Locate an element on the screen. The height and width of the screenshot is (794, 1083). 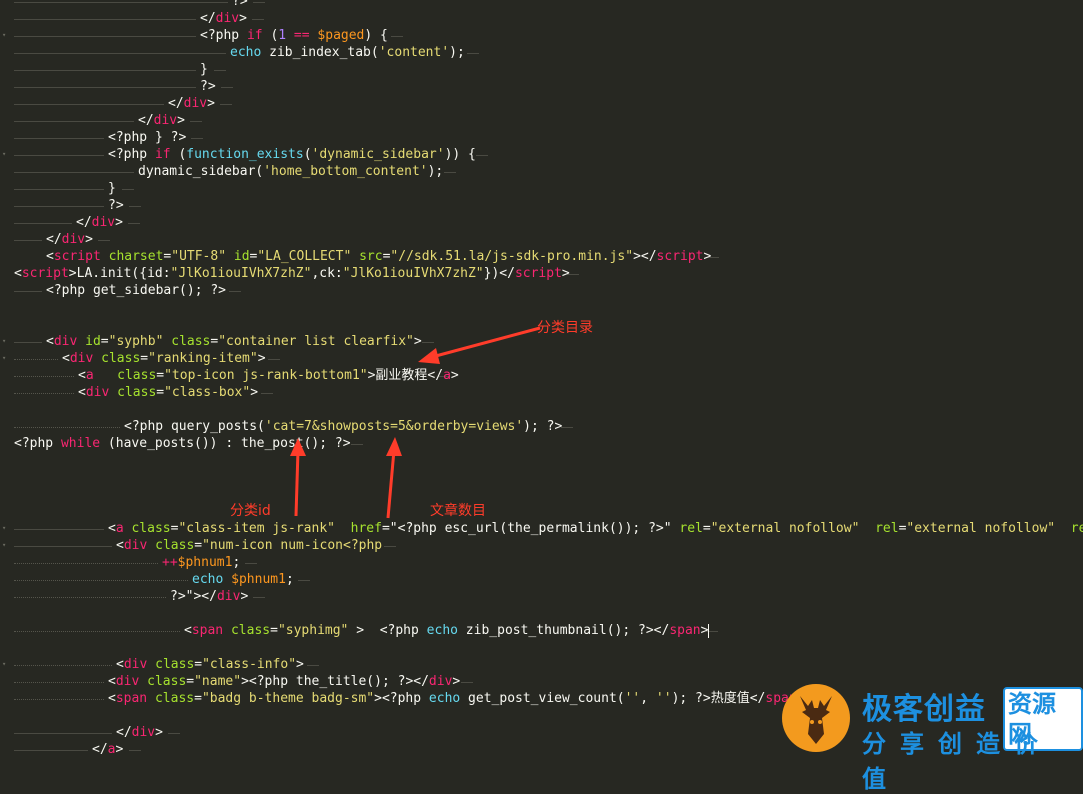
deer-head-icon is located at coordinates (816, 718).